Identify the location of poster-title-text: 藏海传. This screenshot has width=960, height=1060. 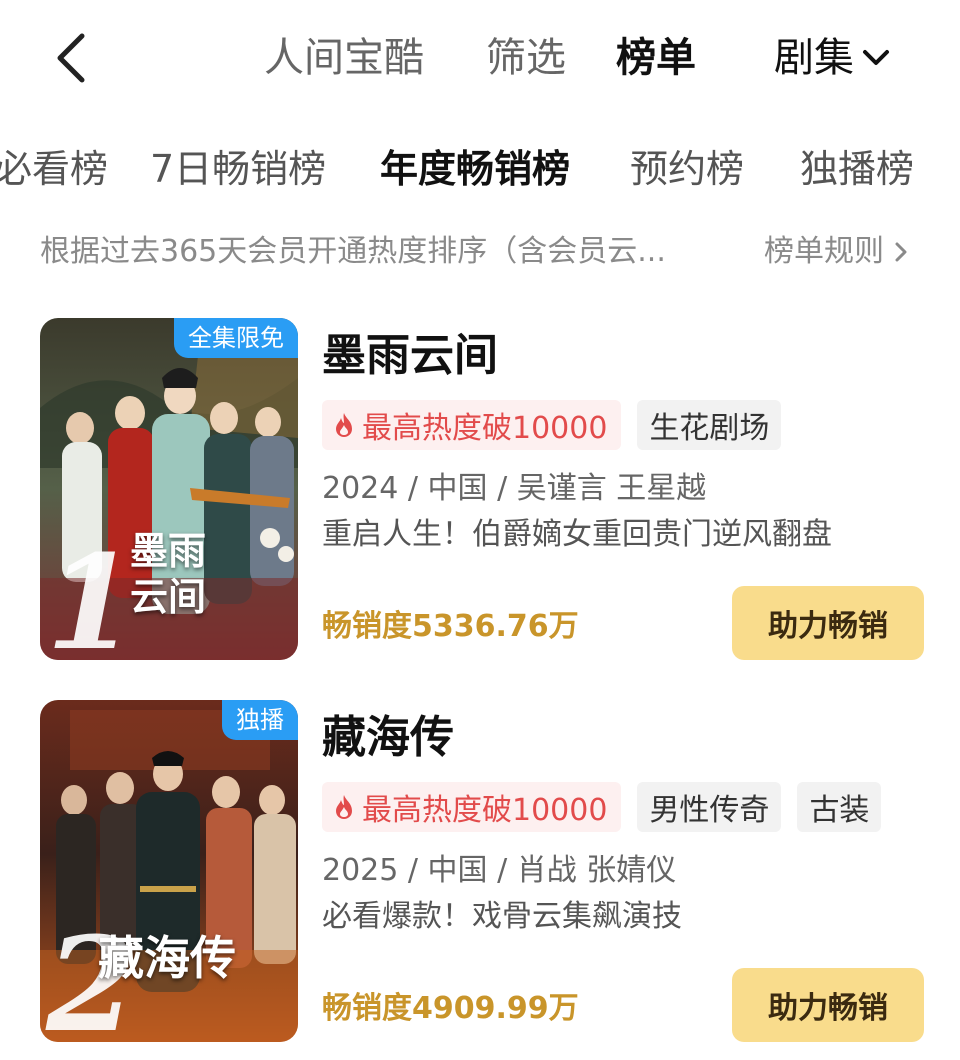
(167, 958).